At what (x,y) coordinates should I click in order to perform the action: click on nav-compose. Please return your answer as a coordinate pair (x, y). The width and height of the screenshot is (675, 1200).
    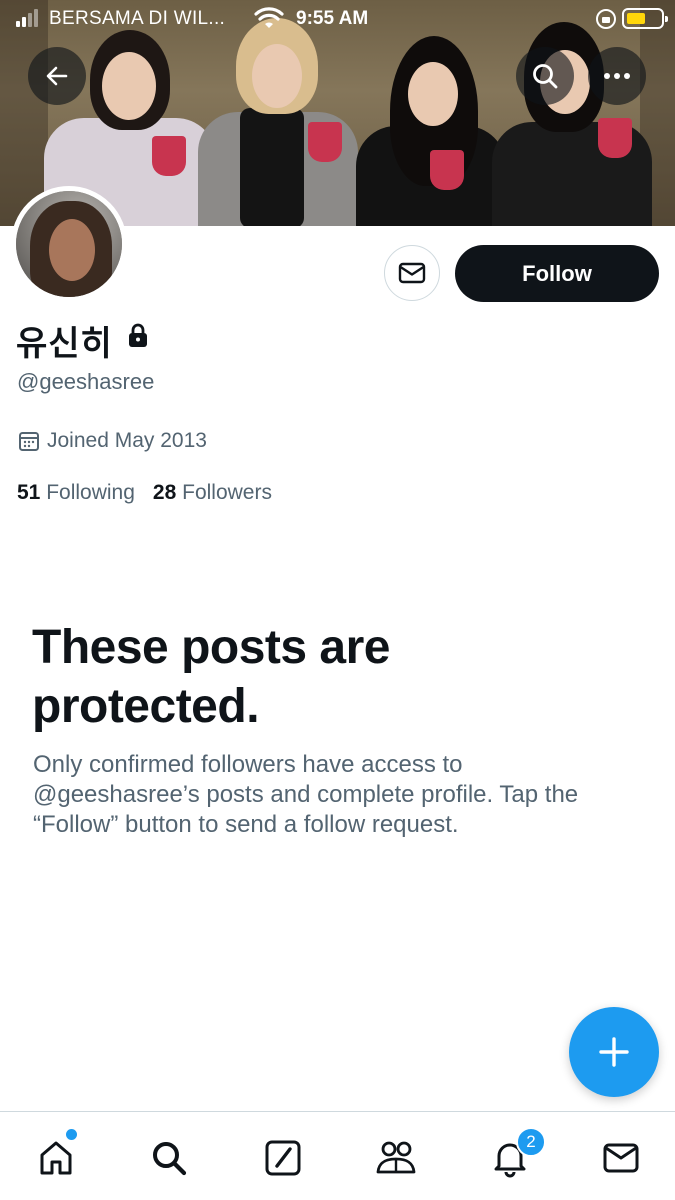
    Looking at the image, I should click on (283, 1158).